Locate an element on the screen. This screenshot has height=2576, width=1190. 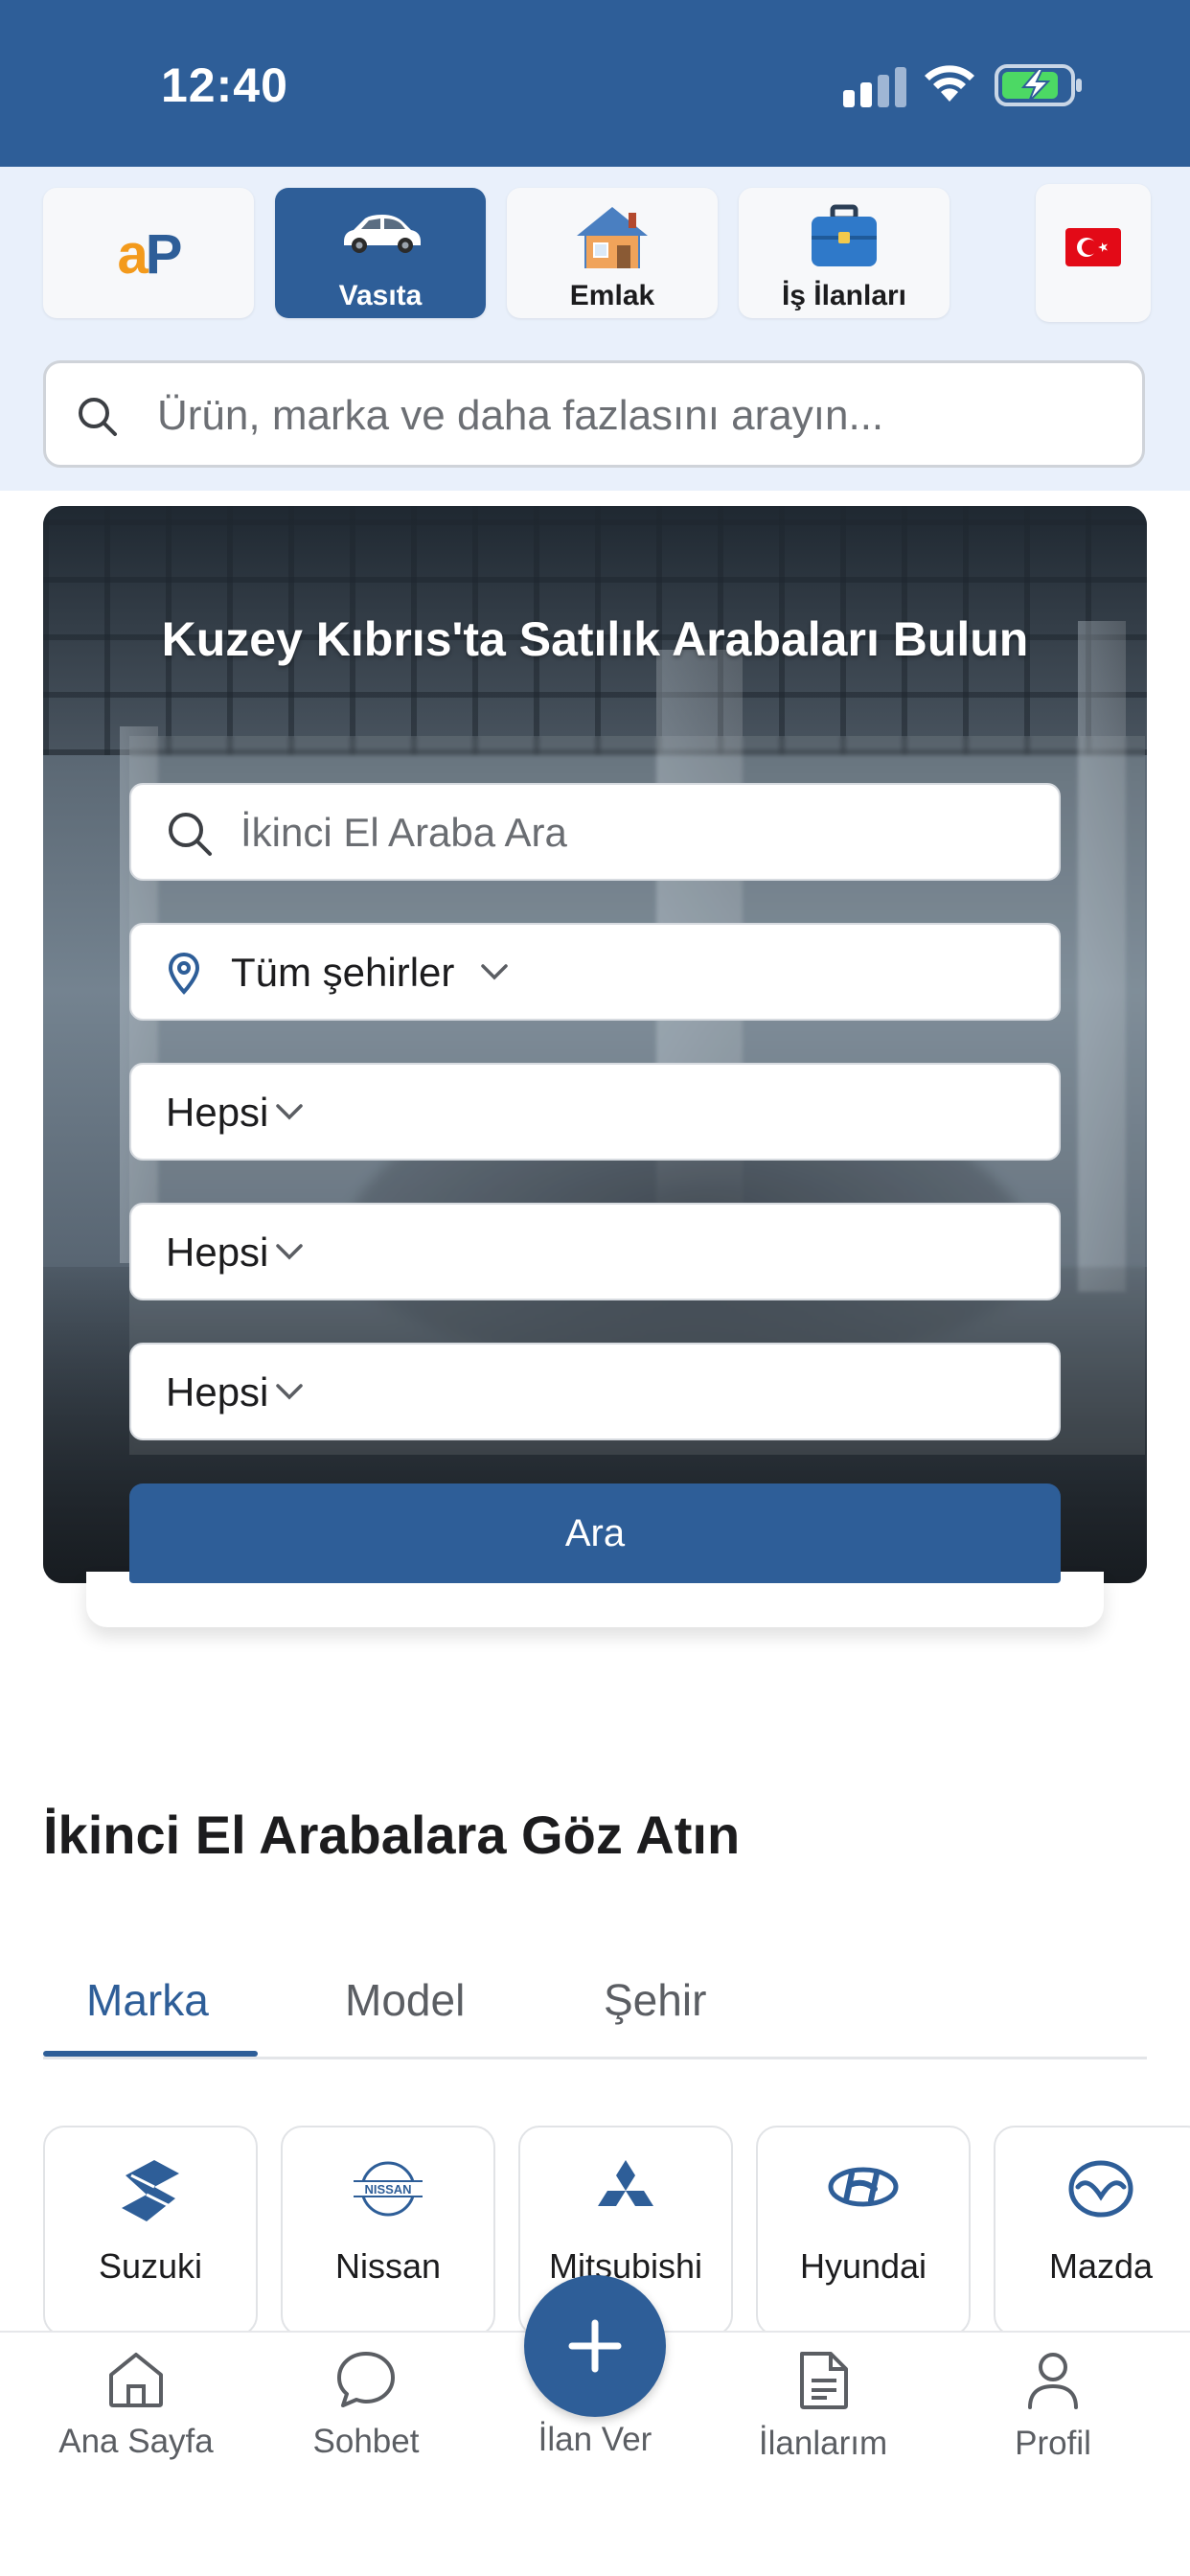
filter-select-3: Hepsi is located at coordinates (595, 1391).